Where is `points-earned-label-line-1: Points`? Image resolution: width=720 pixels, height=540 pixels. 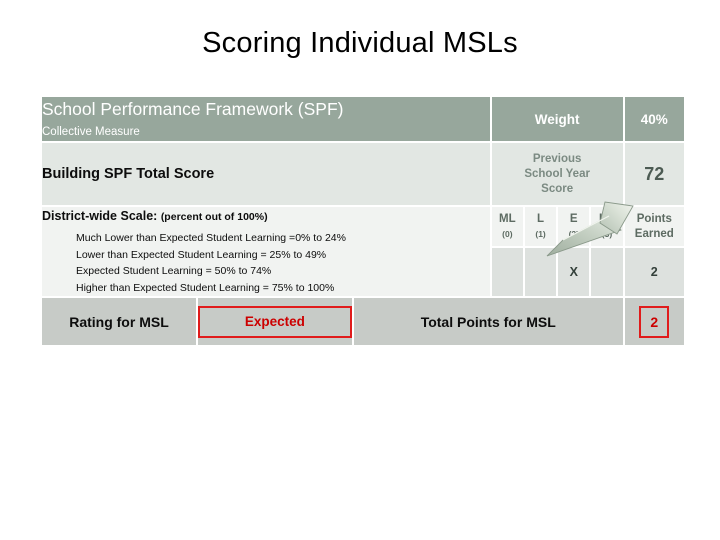
points-earned-label-line-1: Points is located at coordinates (654, 218).